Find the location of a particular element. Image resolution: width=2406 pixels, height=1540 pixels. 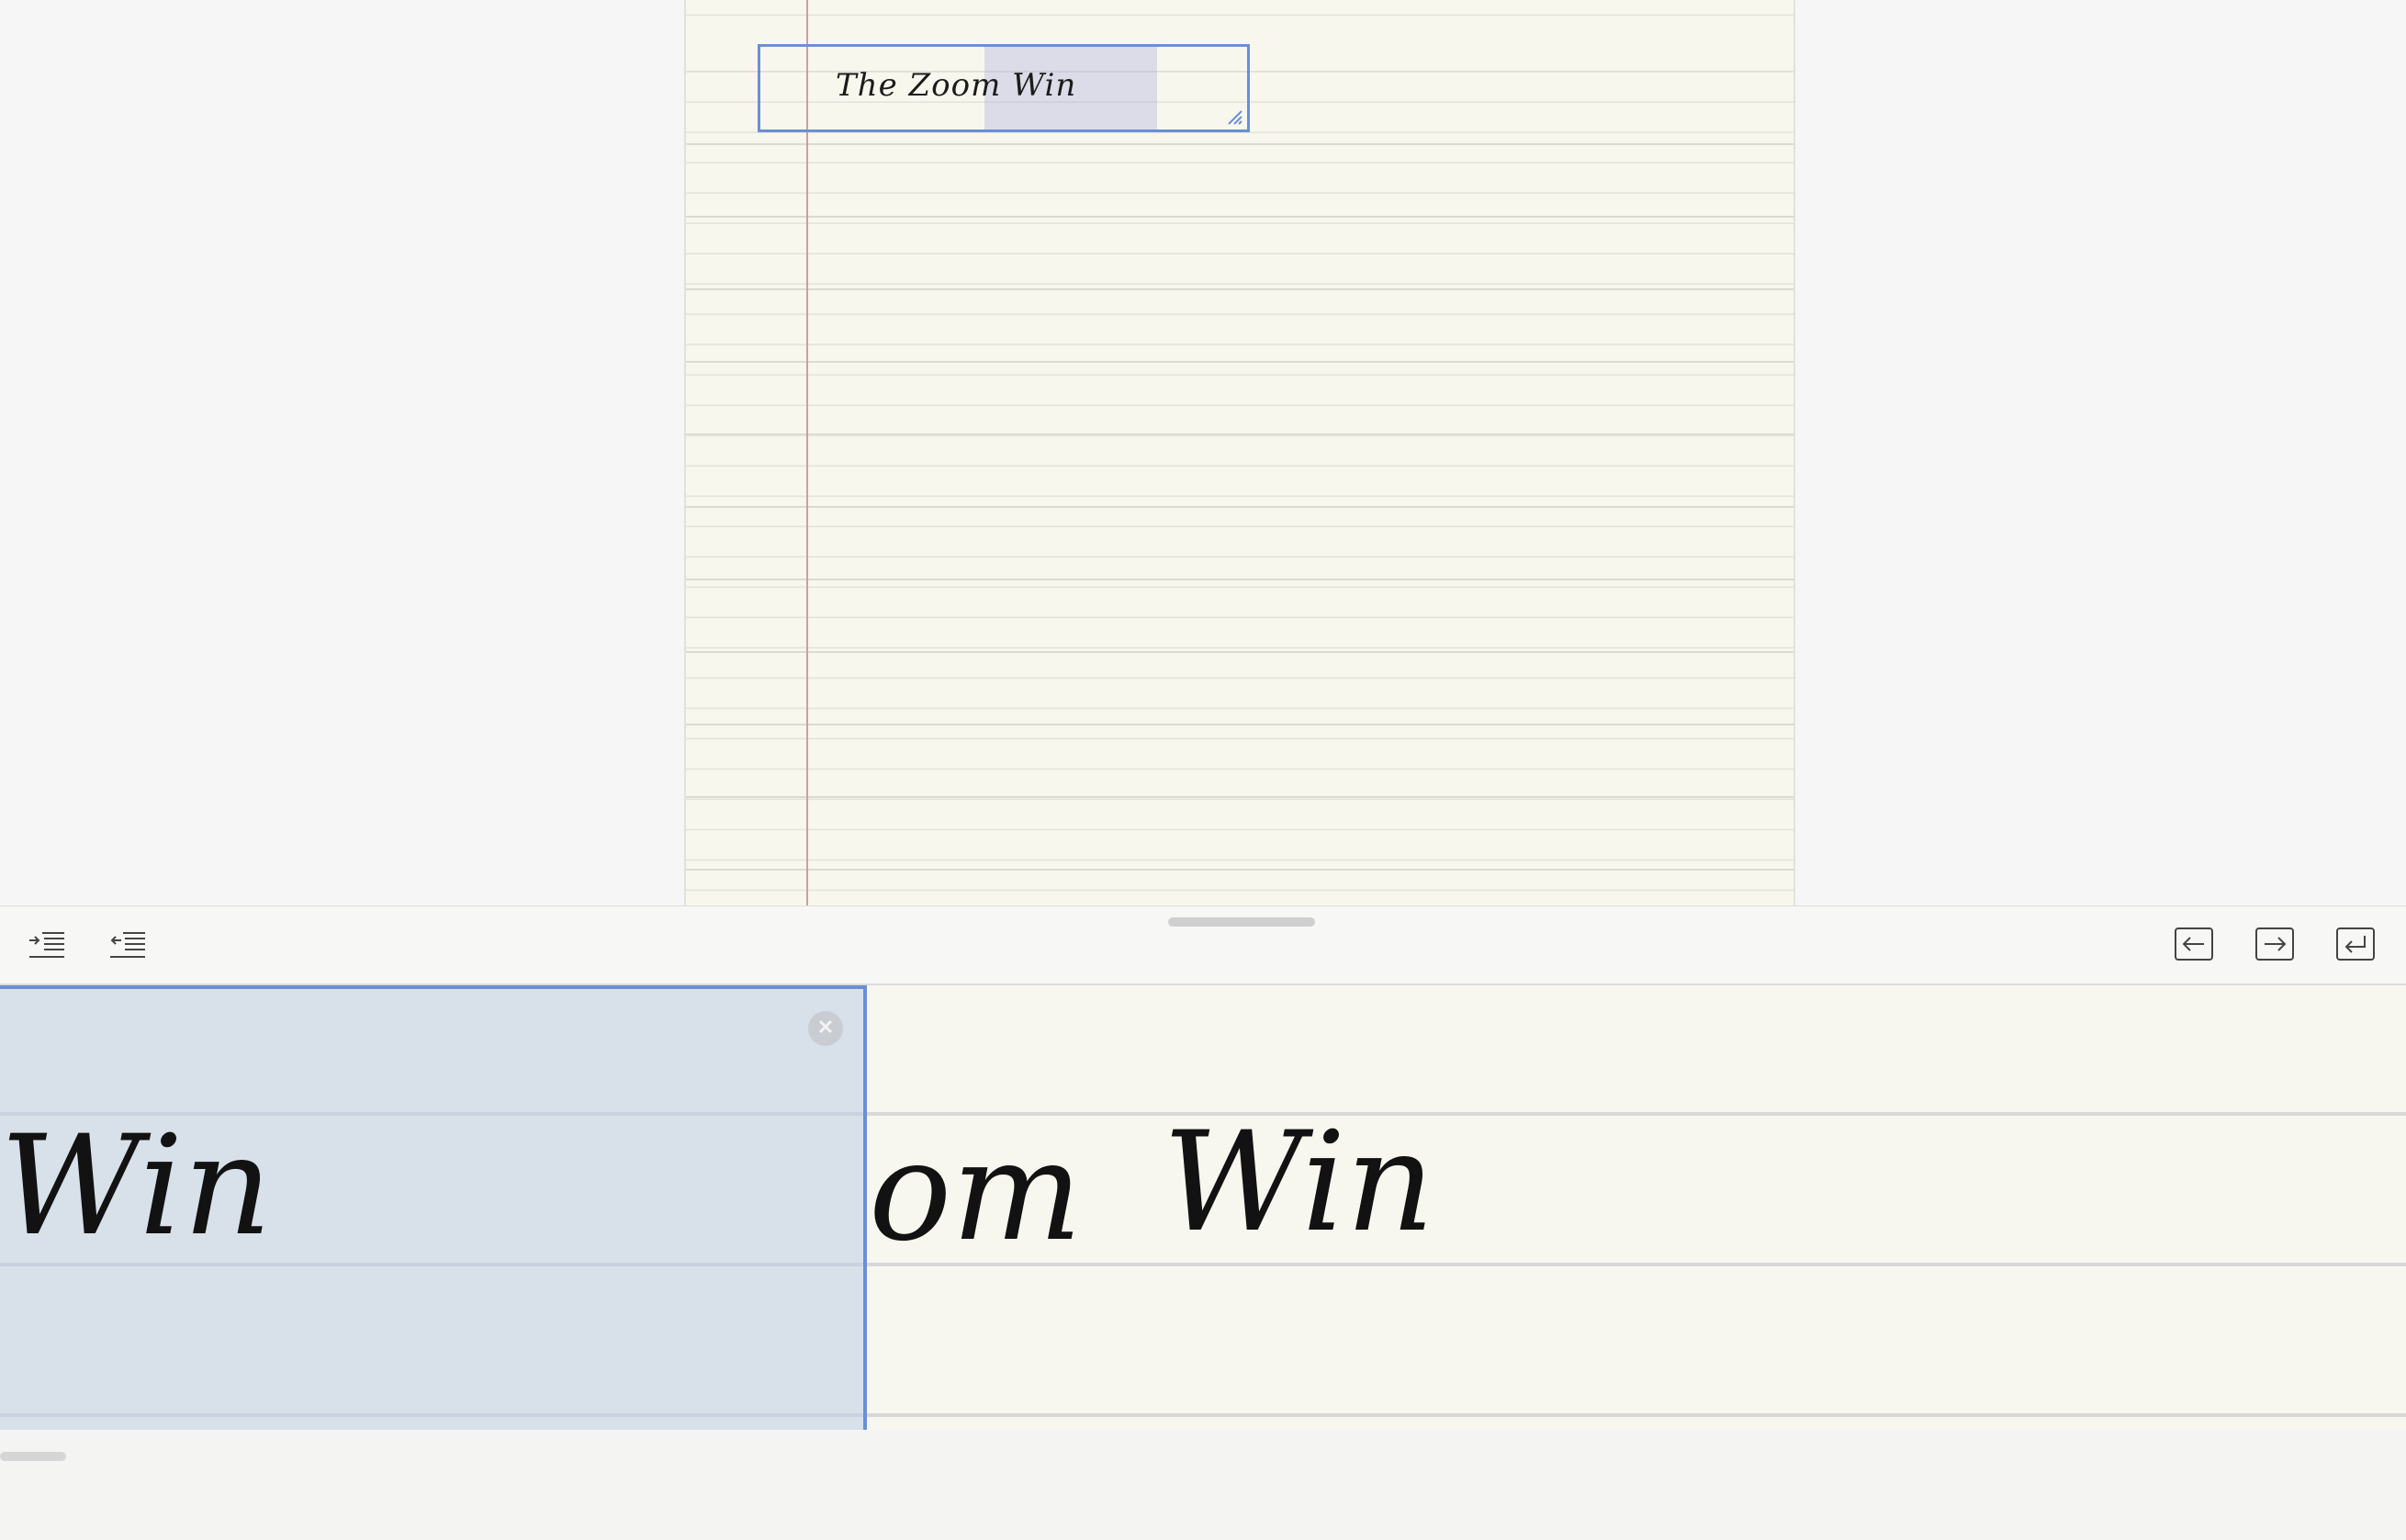

return-icon is located at coordinates (2355, 945).